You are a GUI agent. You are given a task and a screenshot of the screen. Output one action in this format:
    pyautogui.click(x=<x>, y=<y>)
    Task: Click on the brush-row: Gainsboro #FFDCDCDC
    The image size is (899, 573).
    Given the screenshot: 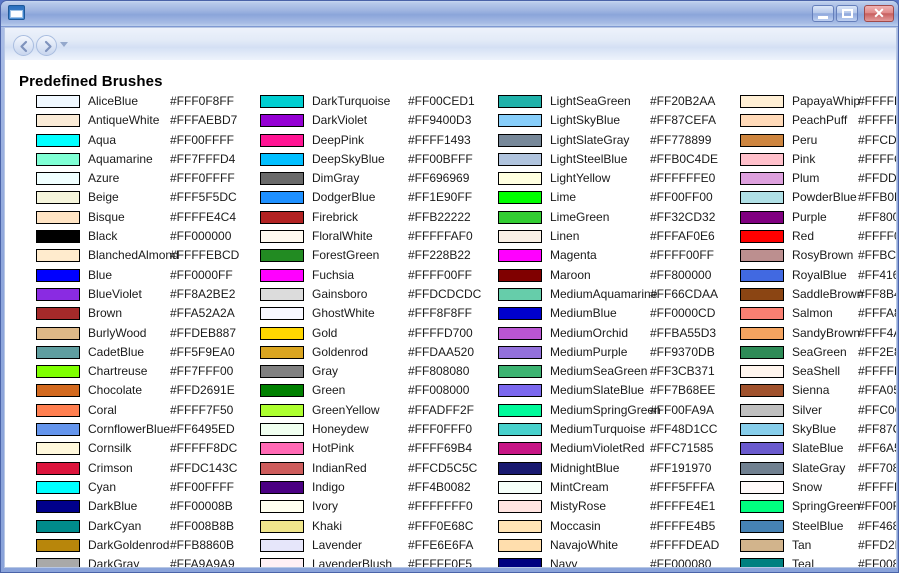 What is the action you would take?
    pyautogui.click(x=374, y=295)
    